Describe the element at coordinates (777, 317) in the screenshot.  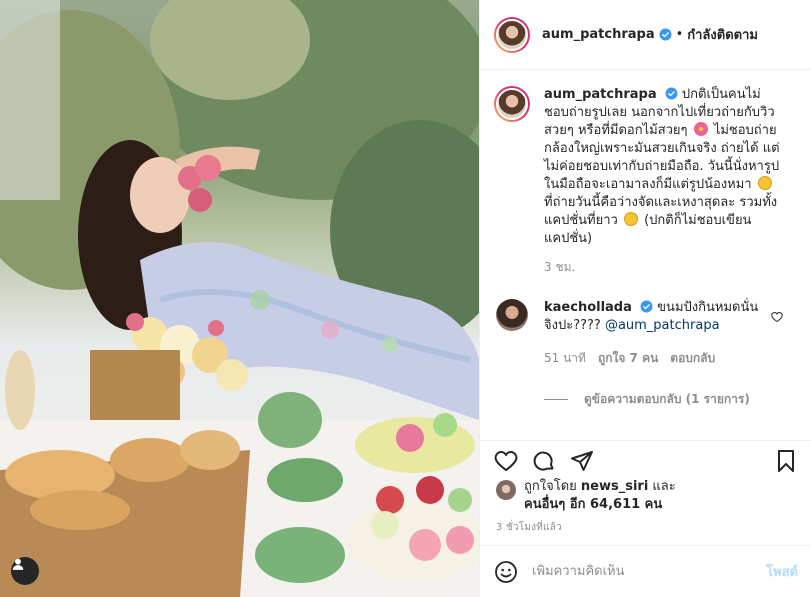
I see `comment-like-heart-icon` at that location.